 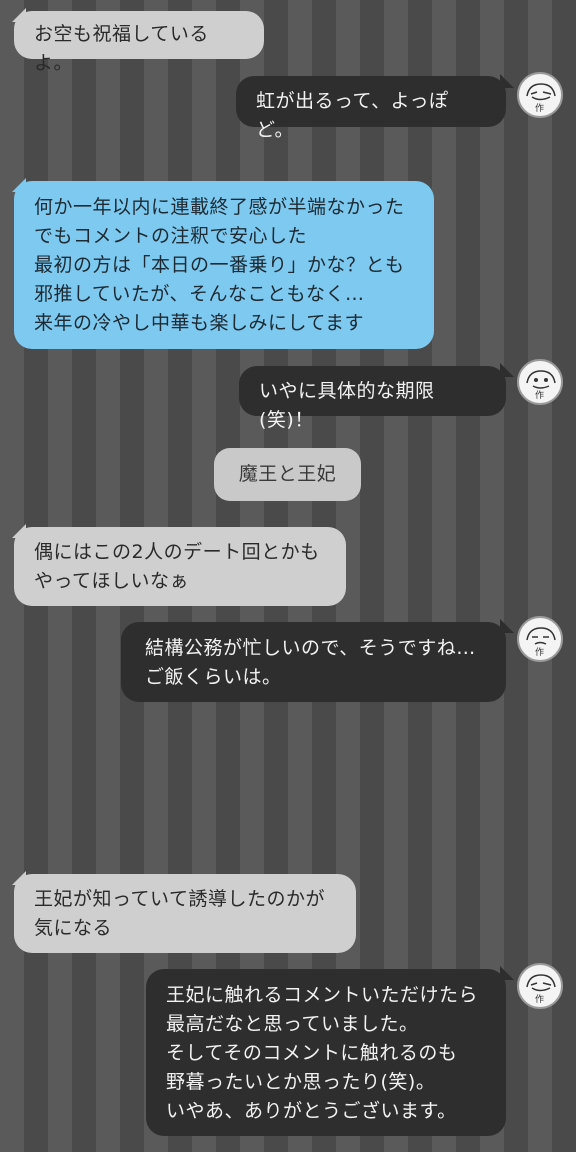 What do you see at coordinates (313, 662) in the screenshot?
I see `message-bubble: 結構公務が忙しいので、そうですね… ご飯くらいは。` at bounding box center [313, 662].